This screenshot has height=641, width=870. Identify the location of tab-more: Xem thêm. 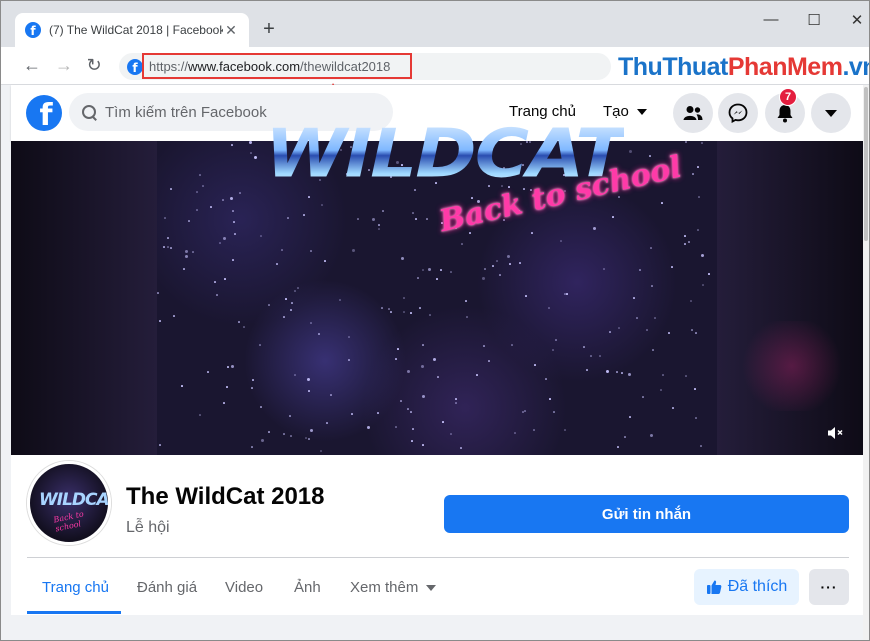
(393, 587).